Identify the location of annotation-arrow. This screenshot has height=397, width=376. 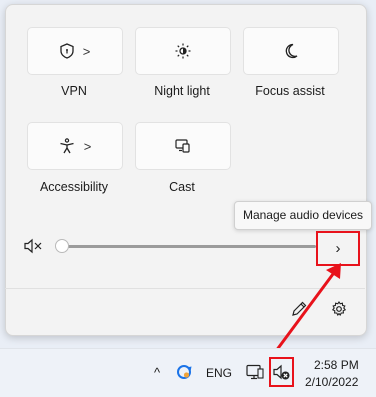
(307, 308).